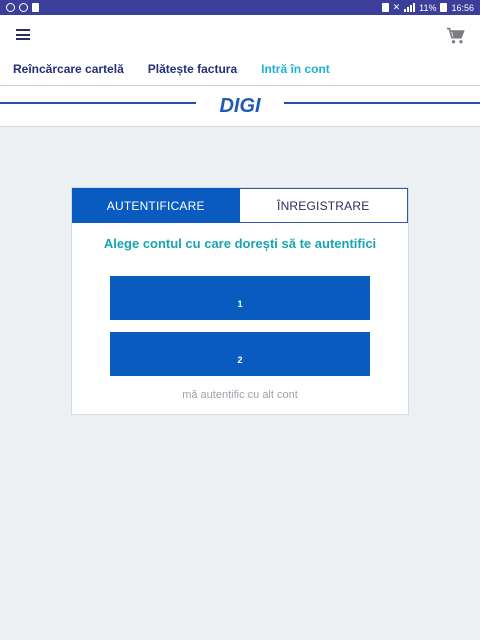  What do you see at coordinates (240, 395) in the screenshot?
I see `other-account-link: mă autentific cu alt cont` at bounding box center [240, 395].